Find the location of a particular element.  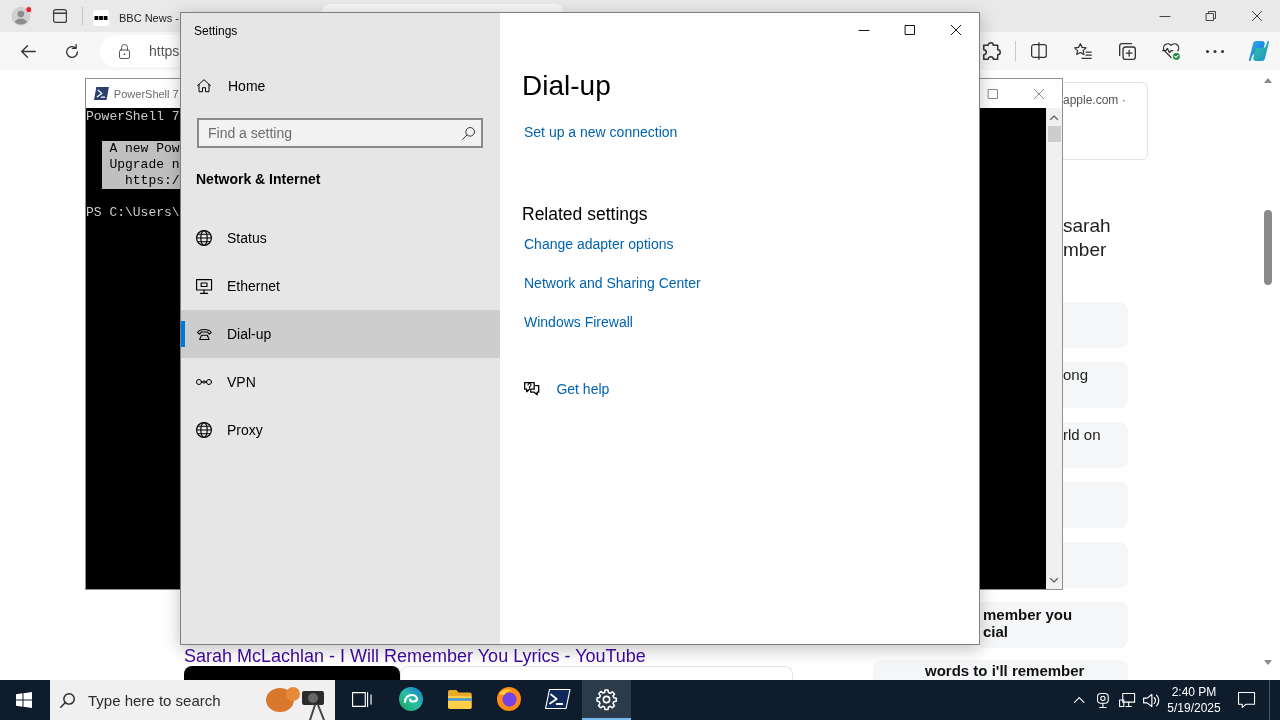

edge-icon is located at coordinates (410, 699).